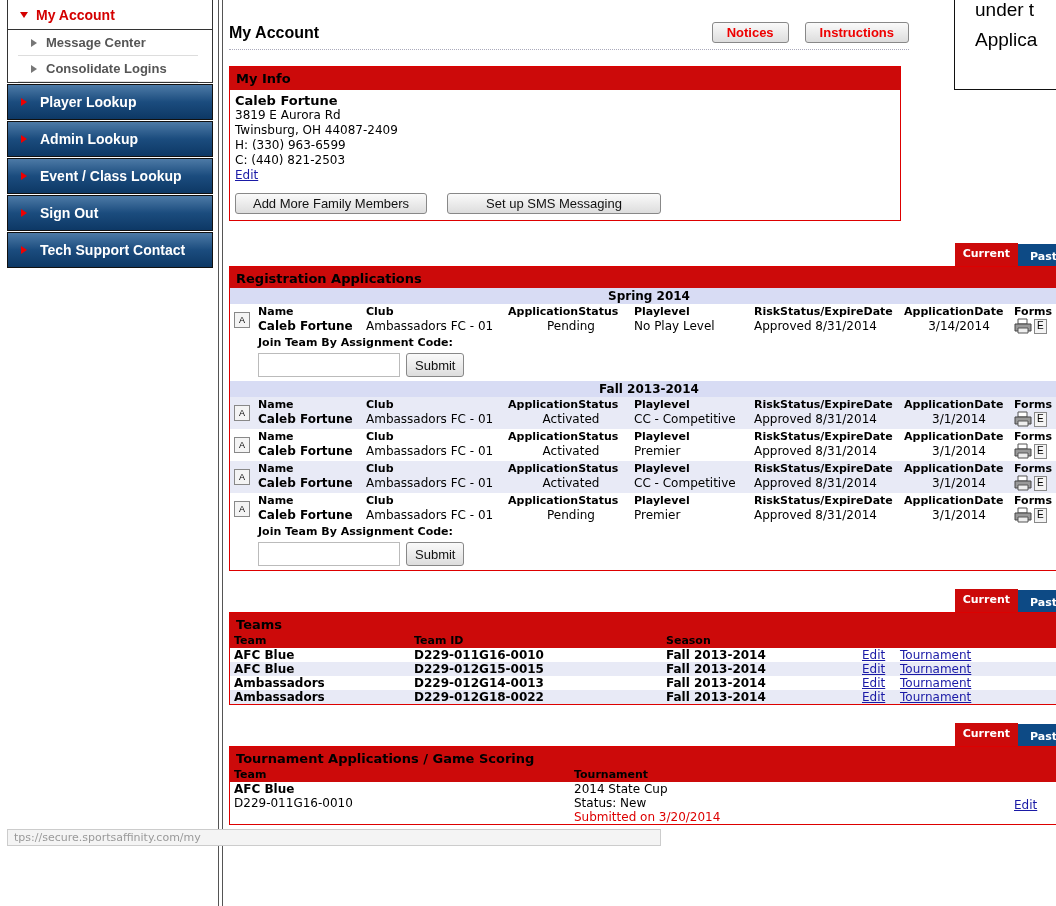  Describe the element at coordinates (317, 130) in the screenshot. I see `address-line: Twinsburg, OH 44087-2409` at that location.